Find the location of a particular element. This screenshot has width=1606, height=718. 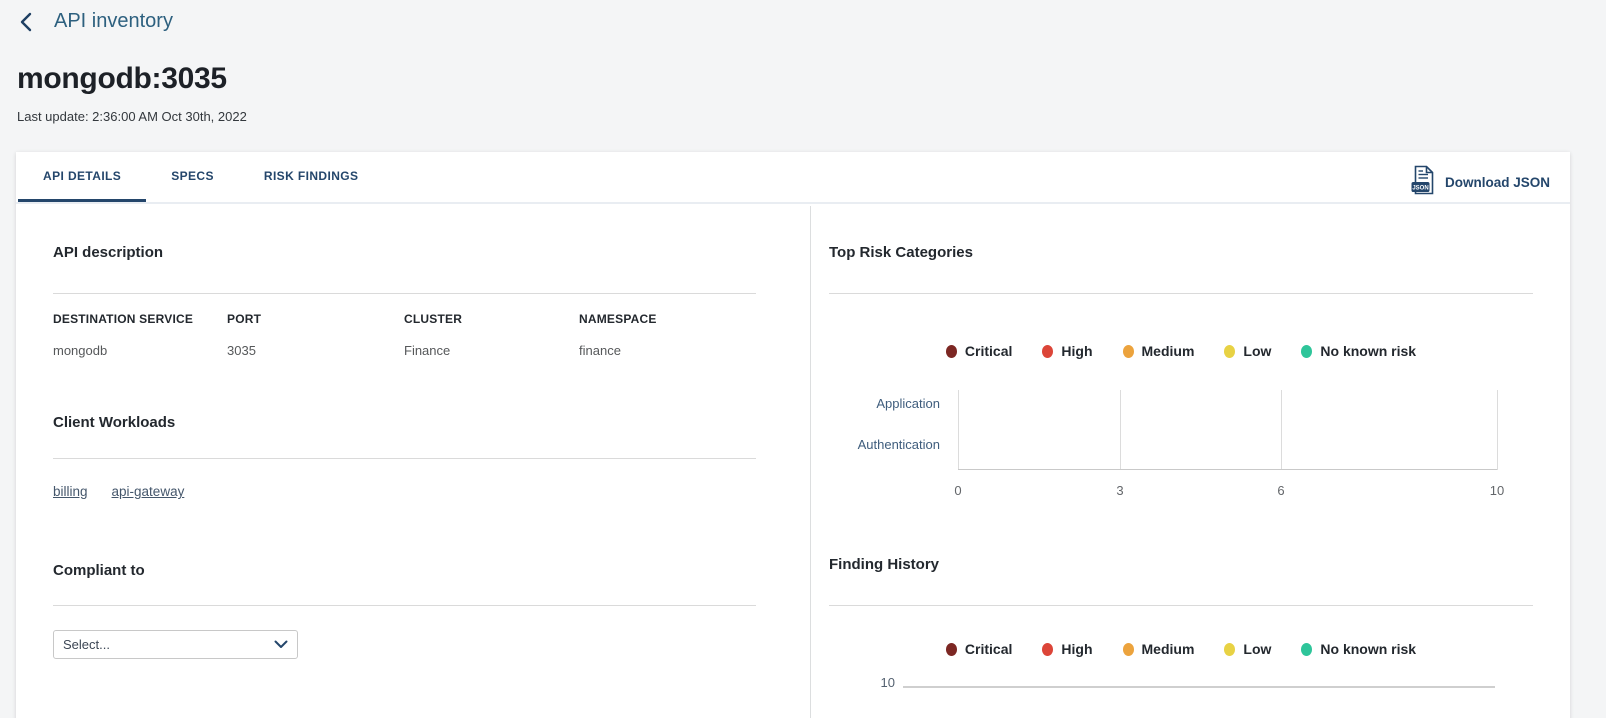

tab-specs: SPECS is located at coordinates (192, 177).